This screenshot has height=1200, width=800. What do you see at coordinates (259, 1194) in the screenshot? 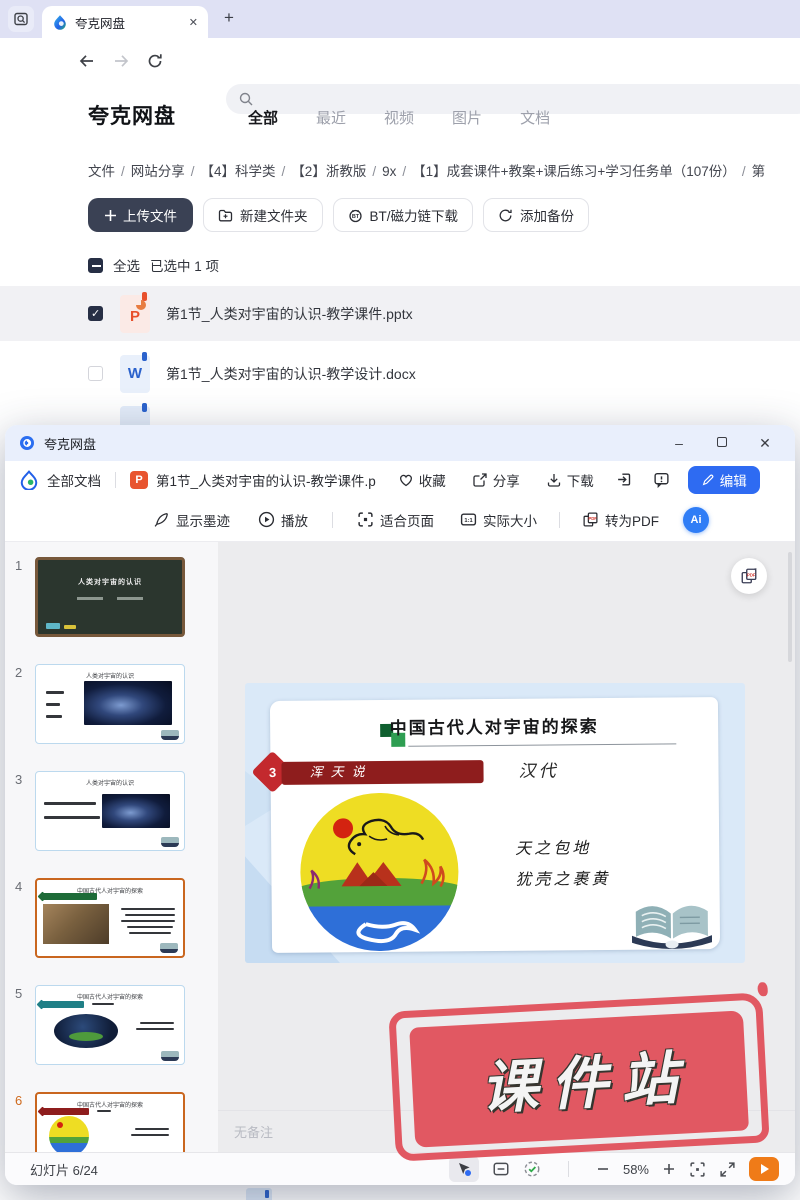
I see `partial-file-icon-bottom` at bounding box center [259, 1194].